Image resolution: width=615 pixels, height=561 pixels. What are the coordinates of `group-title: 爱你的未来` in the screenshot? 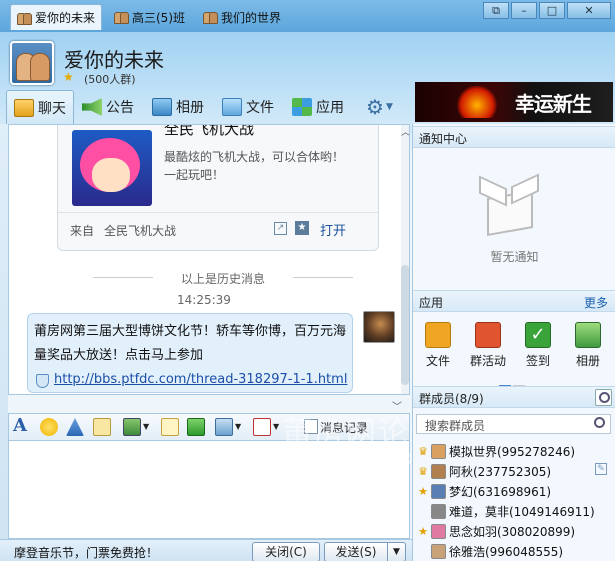 It's located at (114, 58).